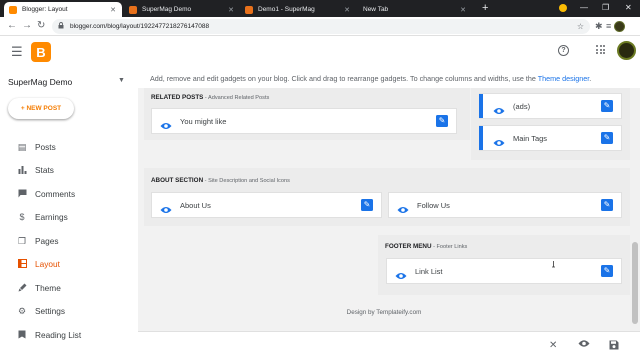 This screenshot has height=360, width=640. Describe the element at coordinates (389, 345) in the screenshot. I see `bottom-action-bar: ✕` at that location.